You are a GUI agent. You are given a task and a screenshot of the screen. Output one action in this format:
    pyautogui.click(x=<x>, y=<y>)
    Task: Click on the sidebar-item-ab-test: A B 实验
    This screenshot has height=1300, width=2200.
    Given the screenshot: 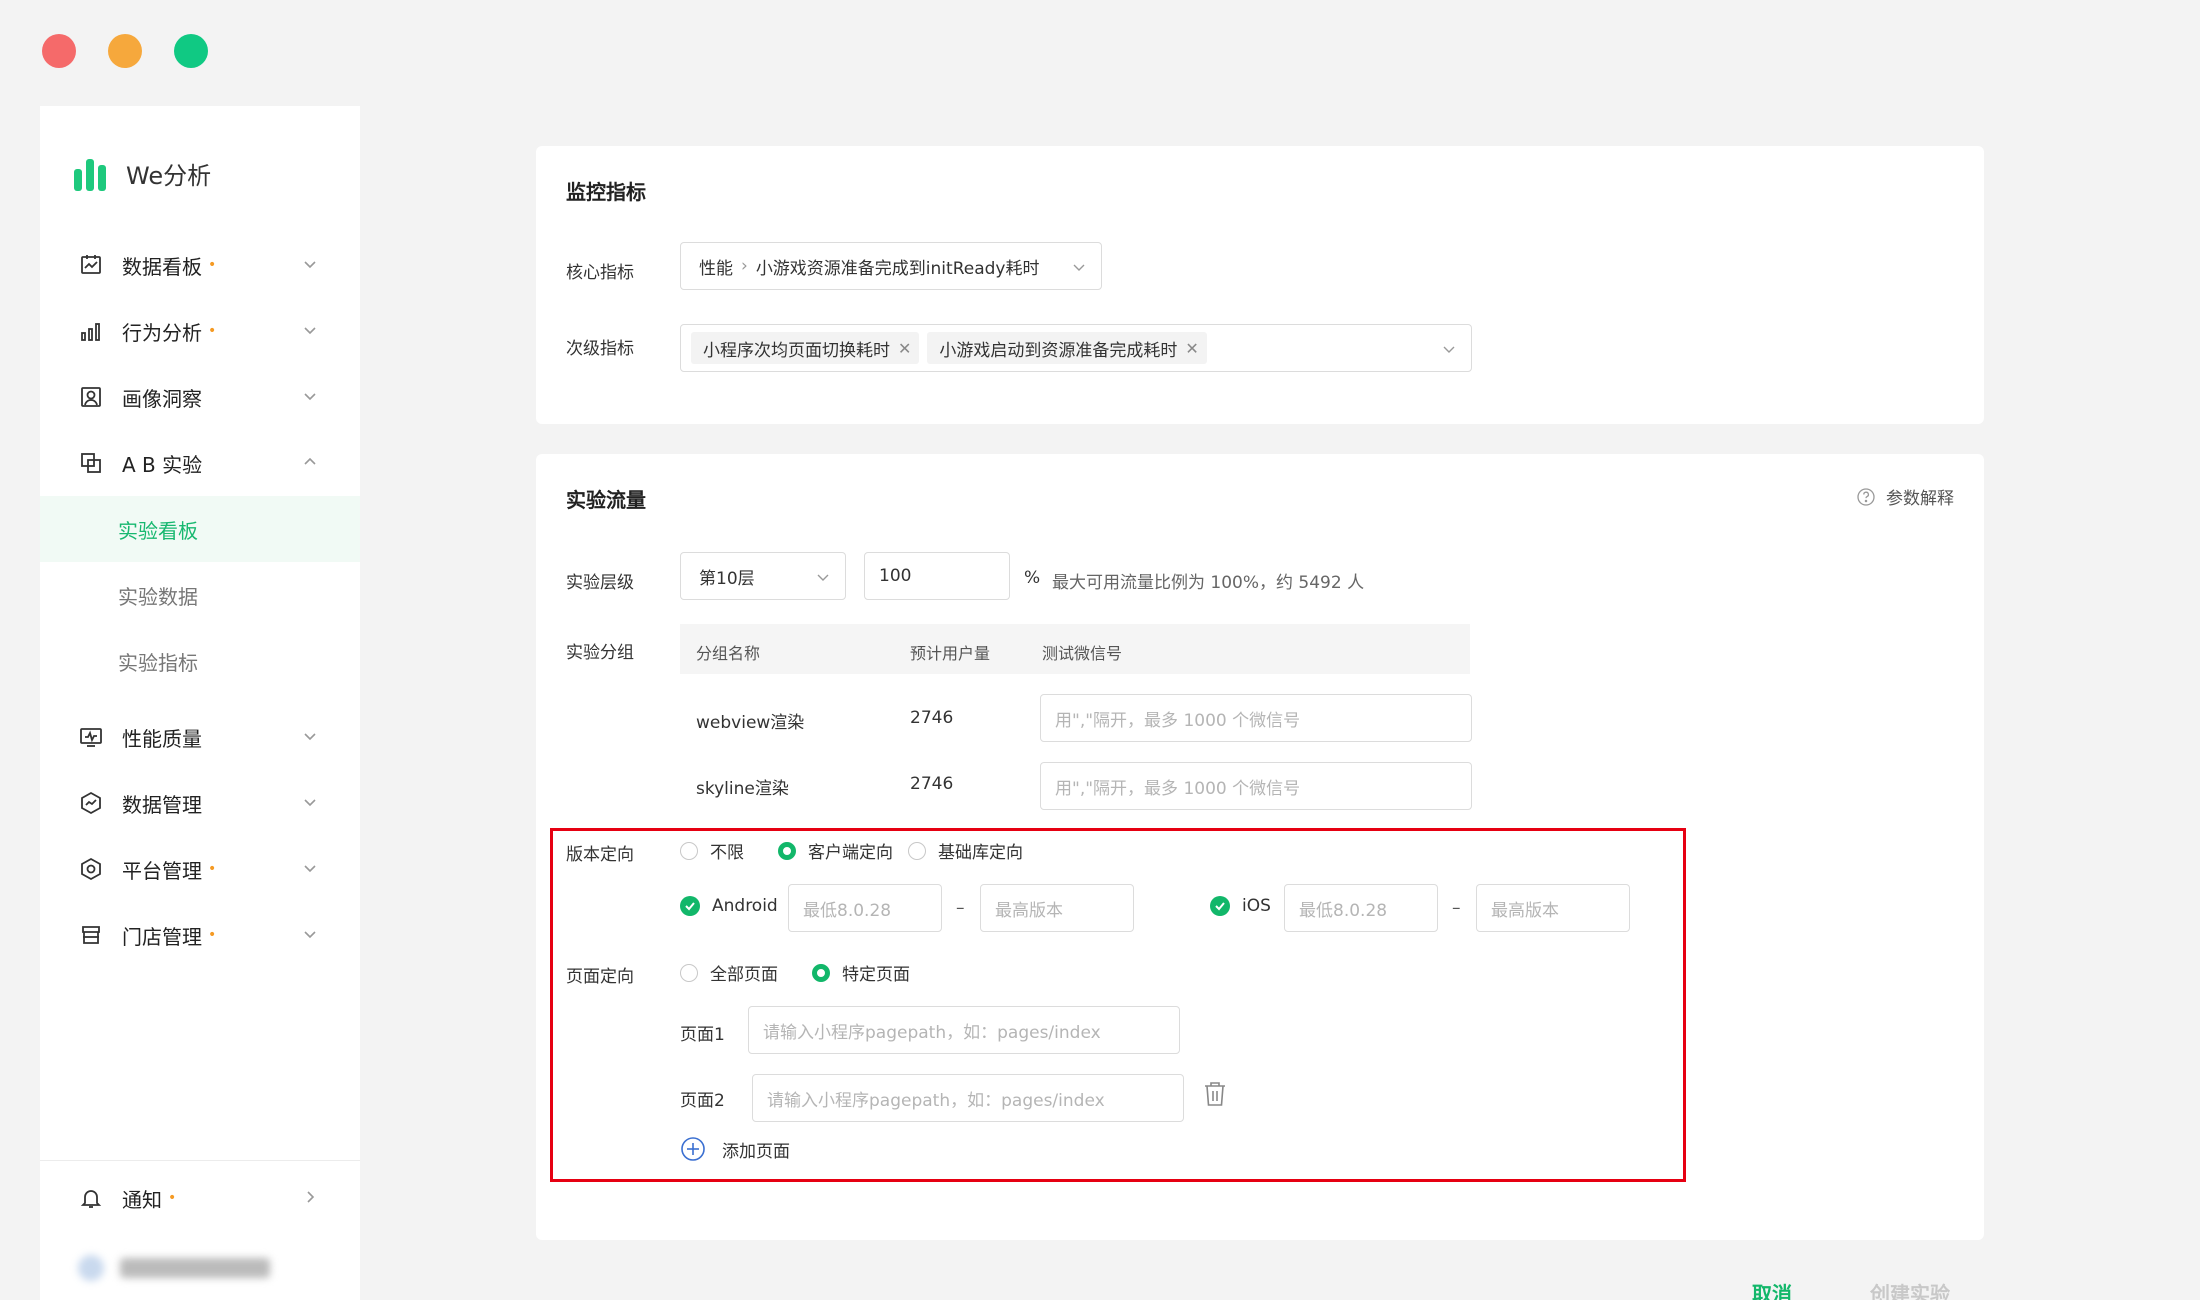 What is the action you would take?
    pyautogui.click(x=200, y=463)
    